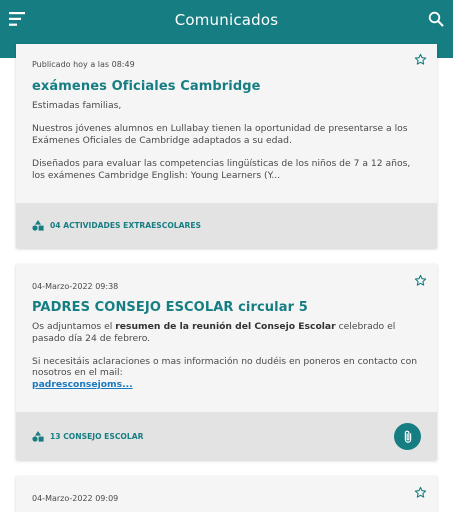 Image resolution: width=453 pixels, height=512 pixels. Describe the element at coordinates (77, 105) in the screenshot. I see `post-greeting: Estimadas familias,` at that location.